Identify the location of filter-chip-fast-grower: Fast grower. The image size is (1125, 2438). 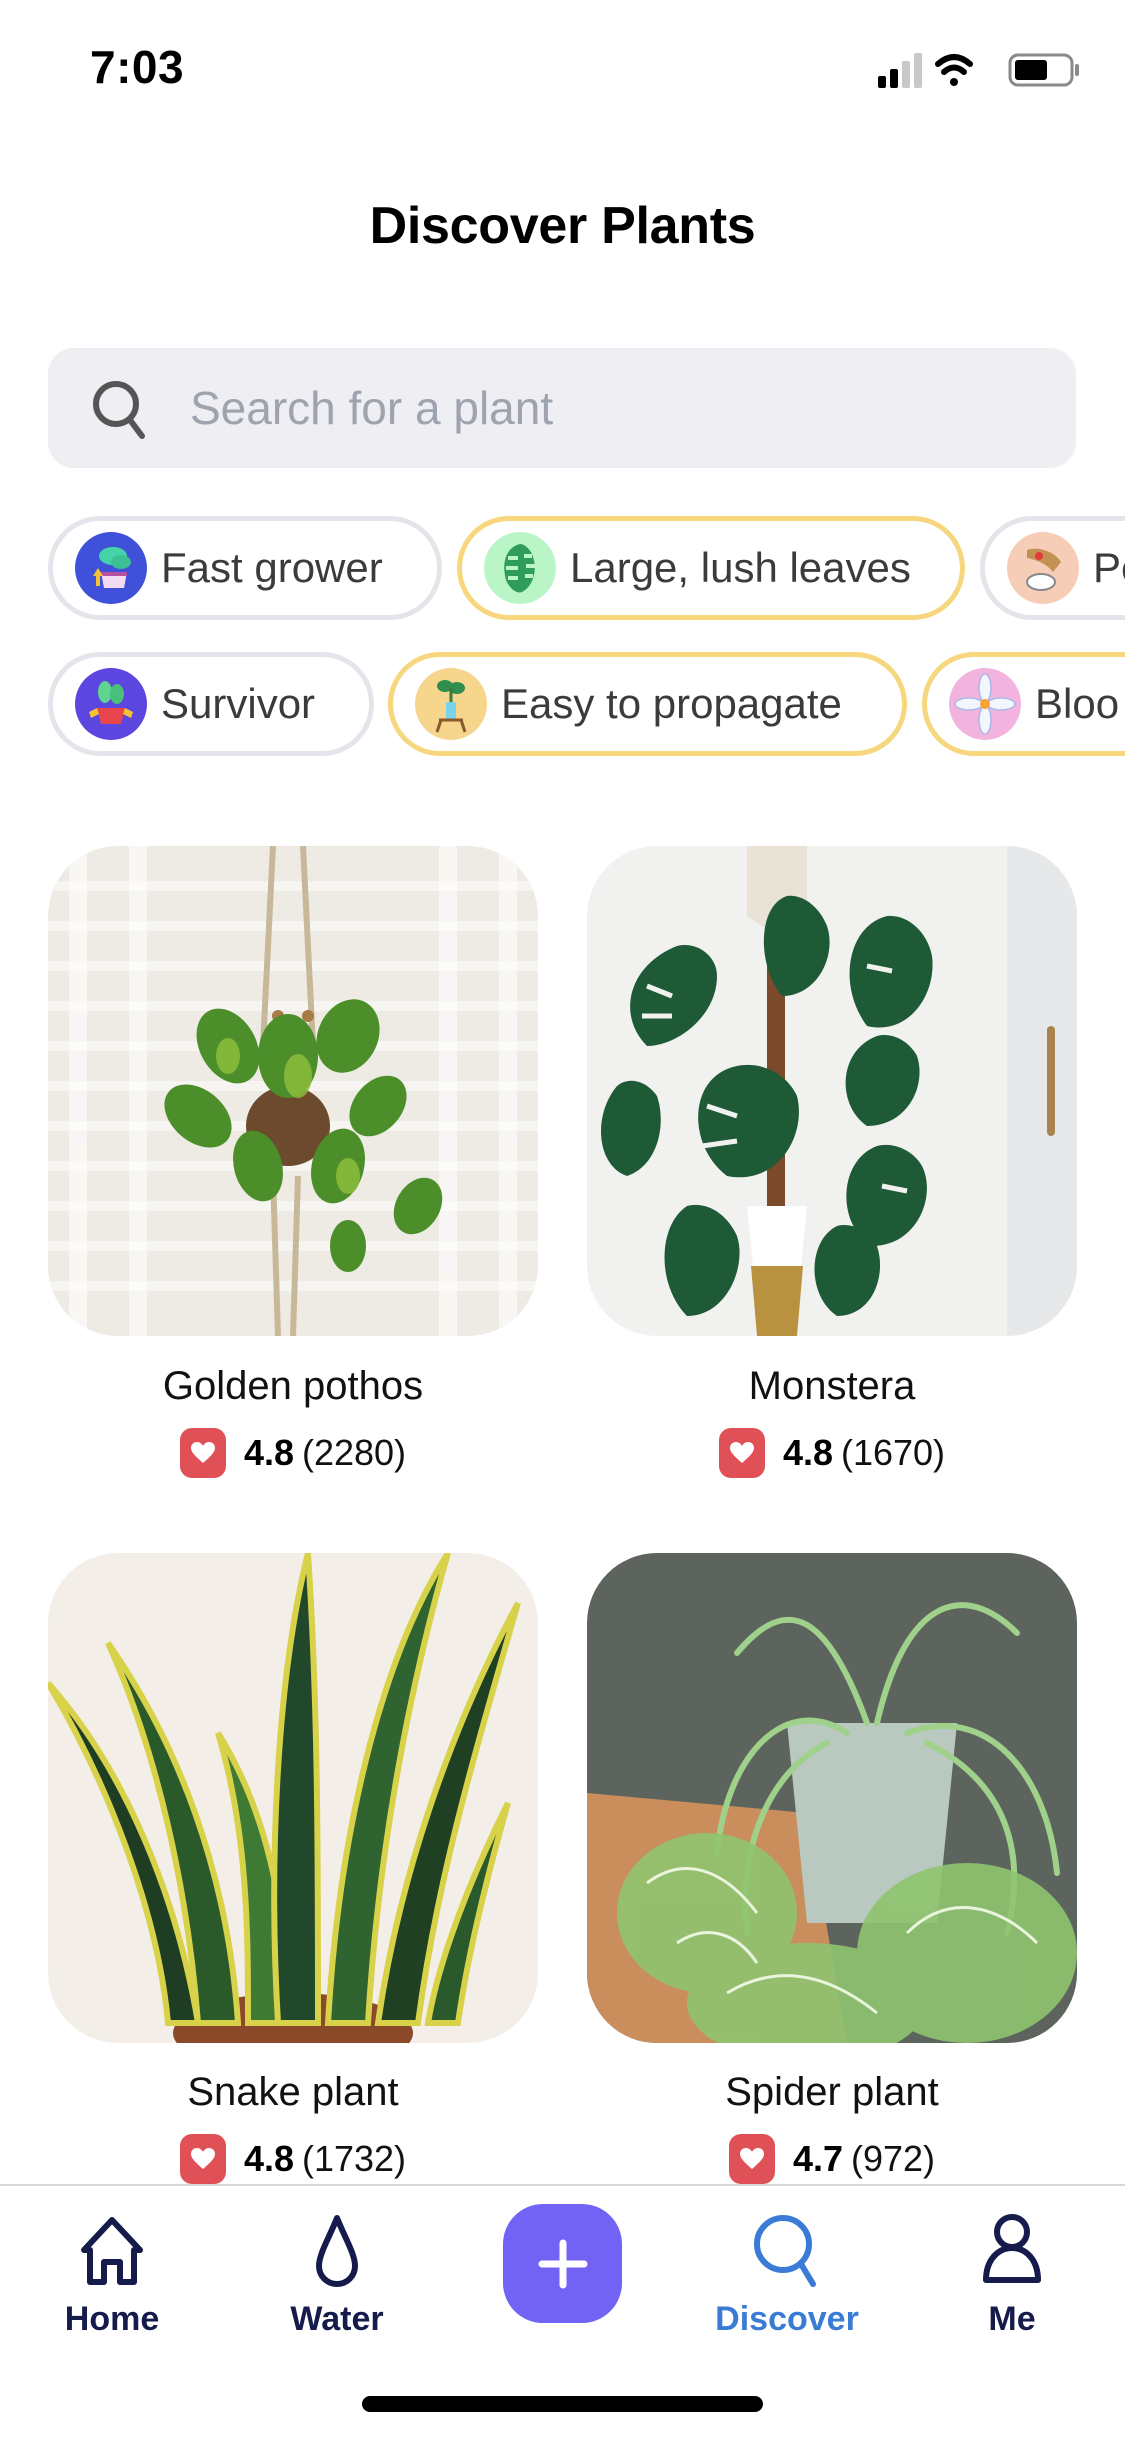
(245, 568).